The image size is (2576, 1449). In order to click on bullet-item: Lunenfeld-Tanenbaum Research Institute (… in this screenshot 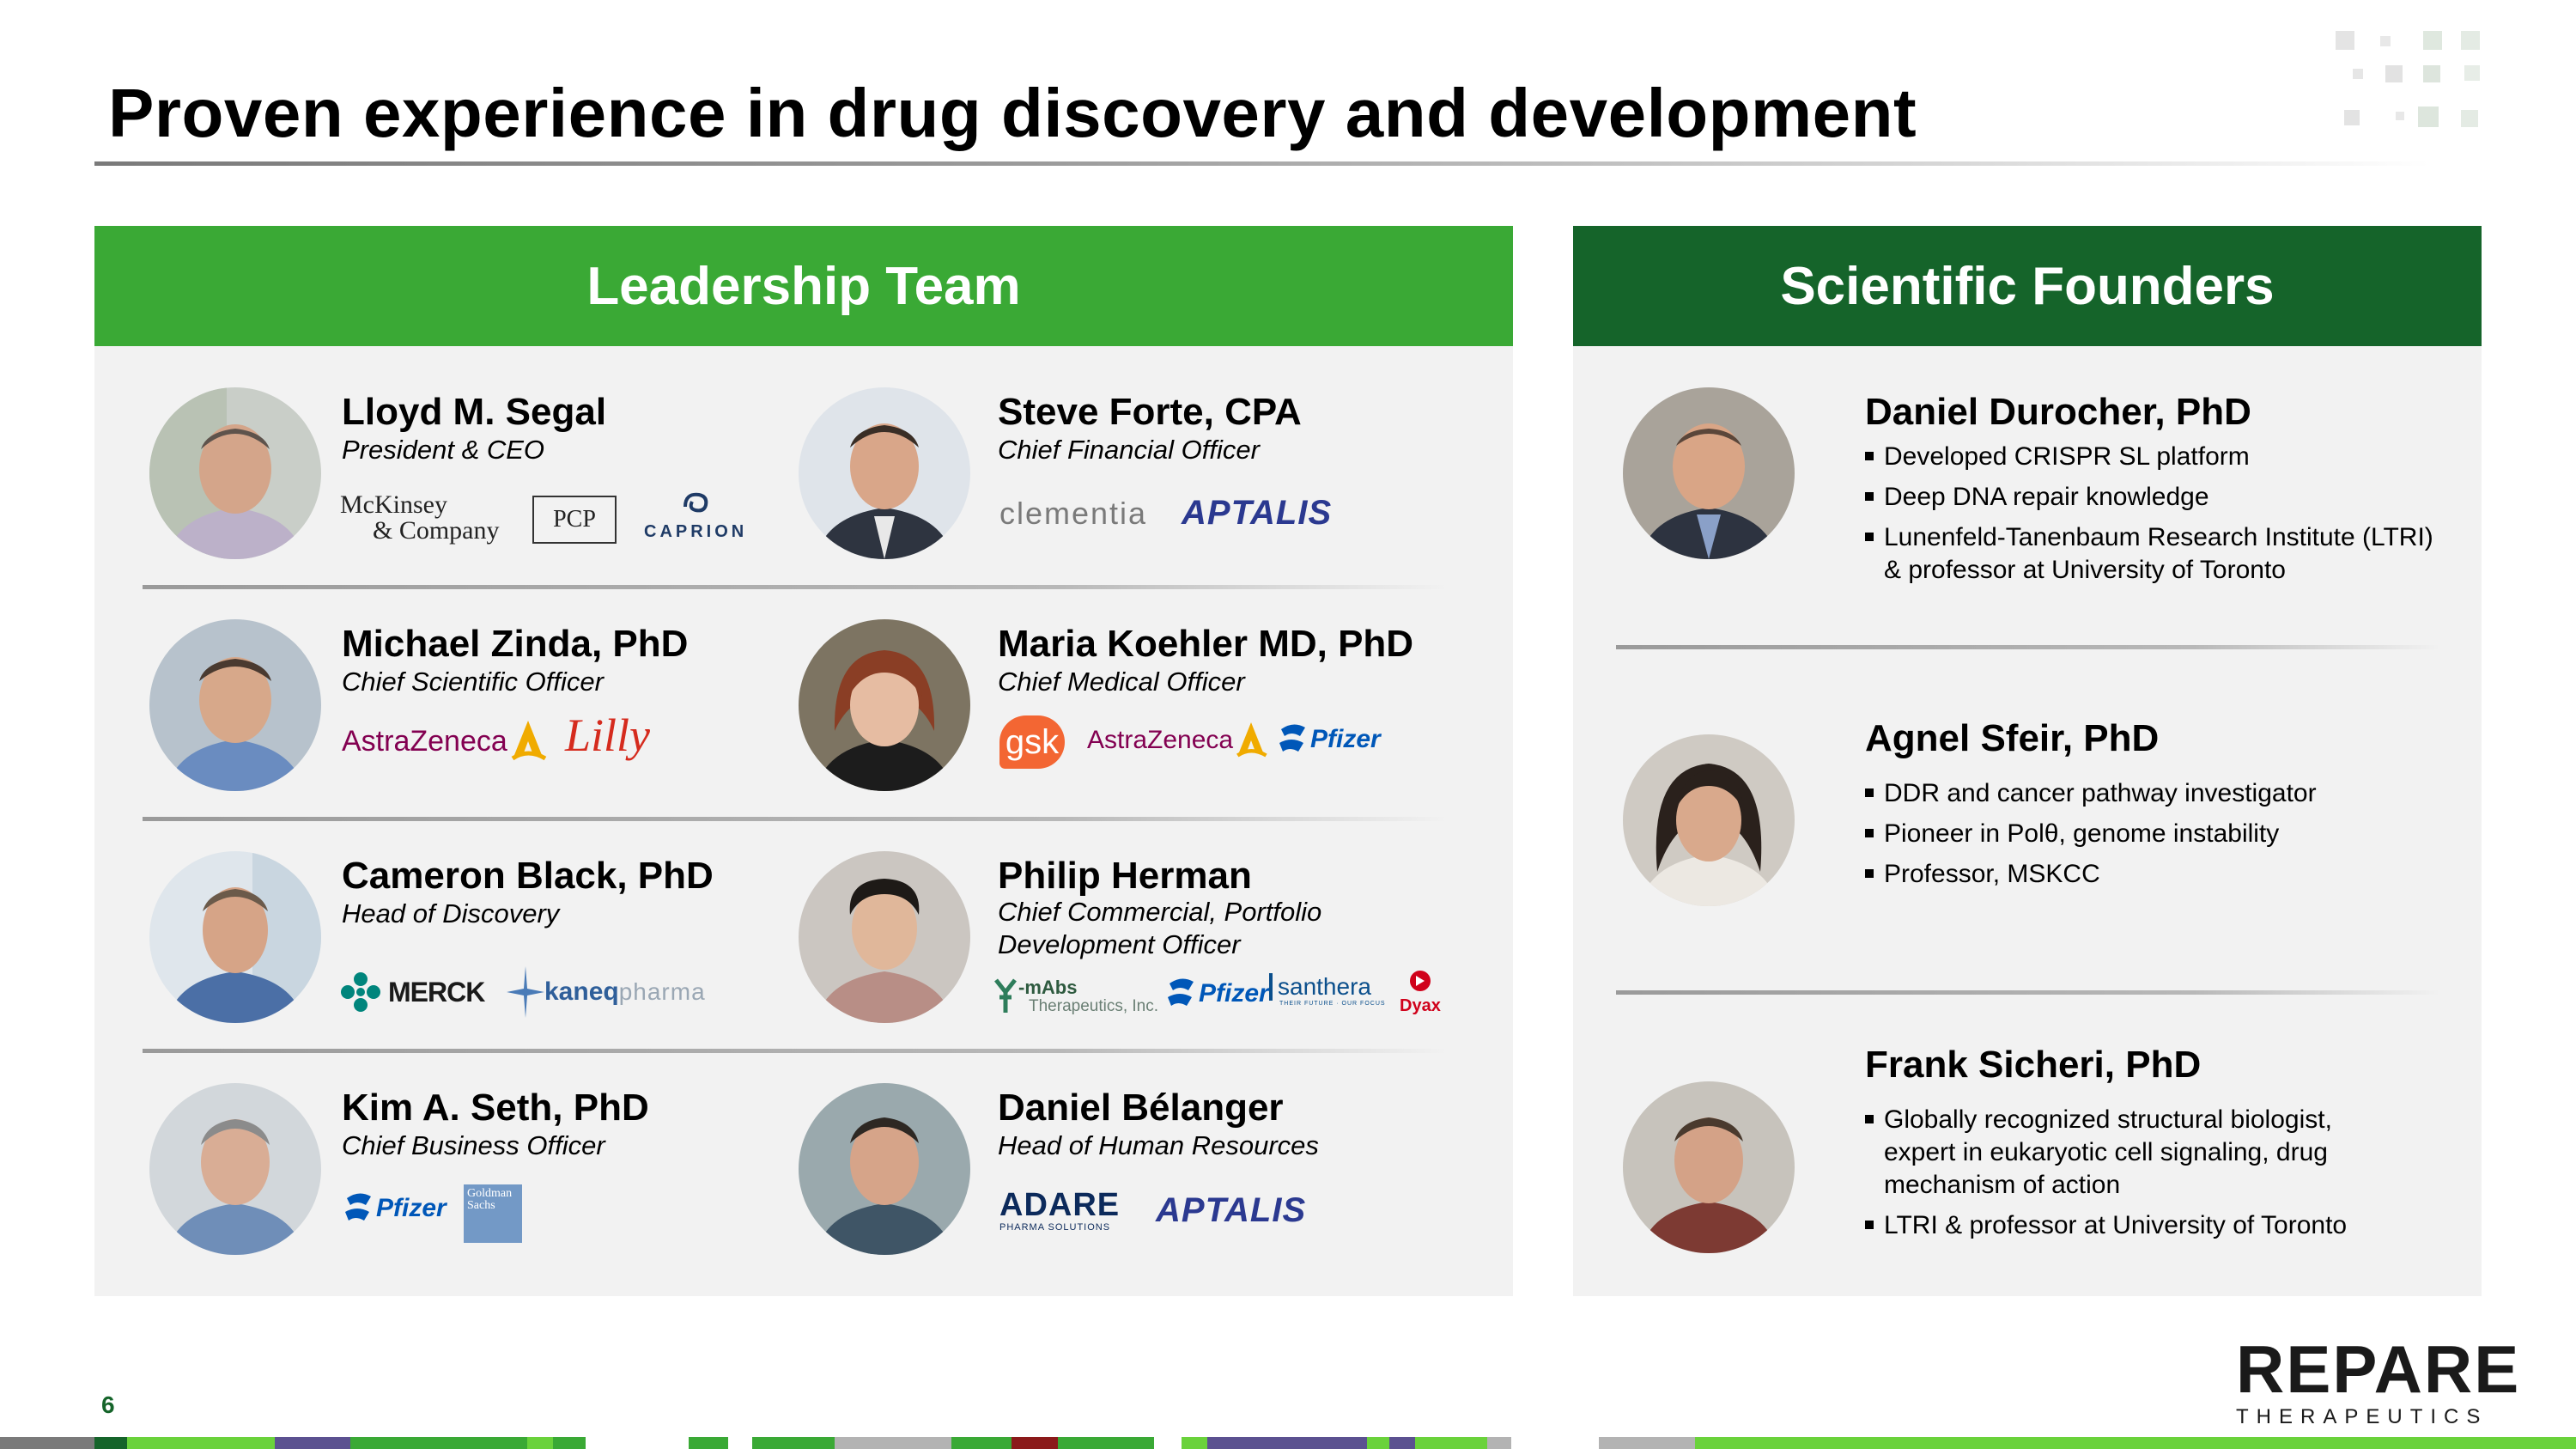, I will do `click(2157, 554)`.